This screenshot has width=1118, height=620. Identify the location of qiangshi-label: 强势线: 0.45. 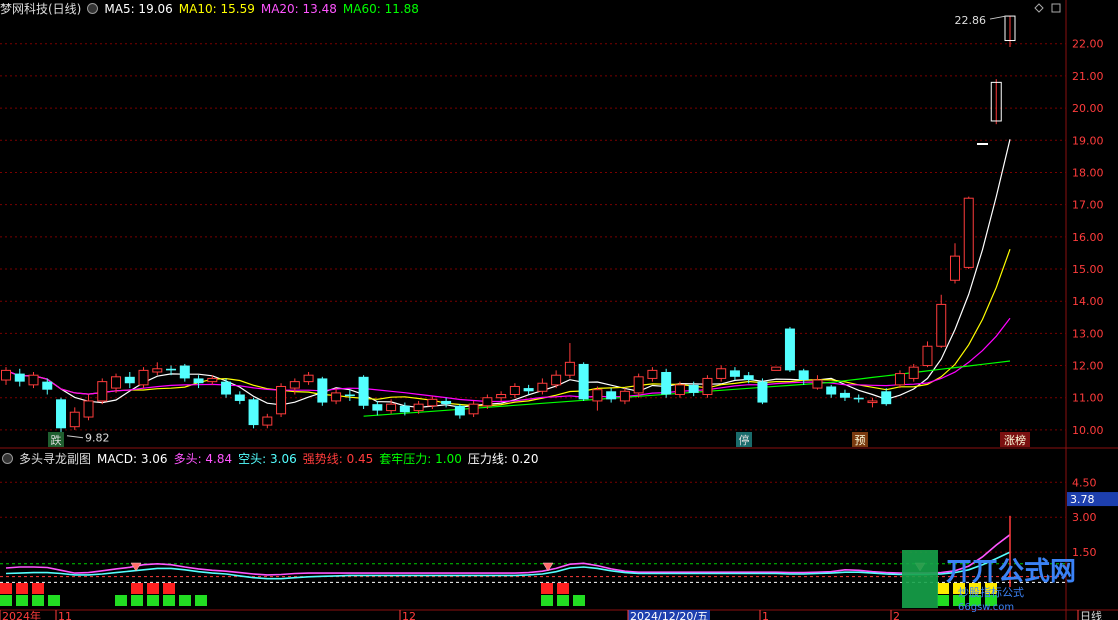
(338, 459).